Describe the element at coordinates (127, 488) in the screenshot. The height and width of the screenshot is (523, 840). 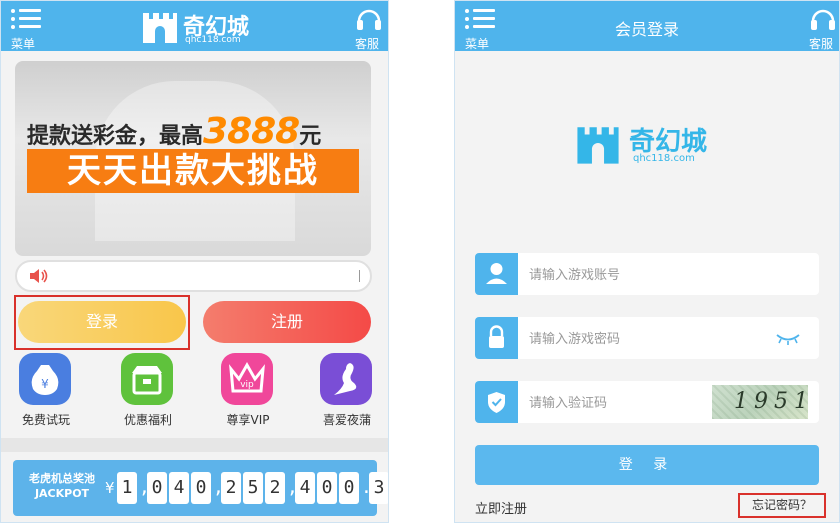
I see `jackpot-digit: 1` at that location.